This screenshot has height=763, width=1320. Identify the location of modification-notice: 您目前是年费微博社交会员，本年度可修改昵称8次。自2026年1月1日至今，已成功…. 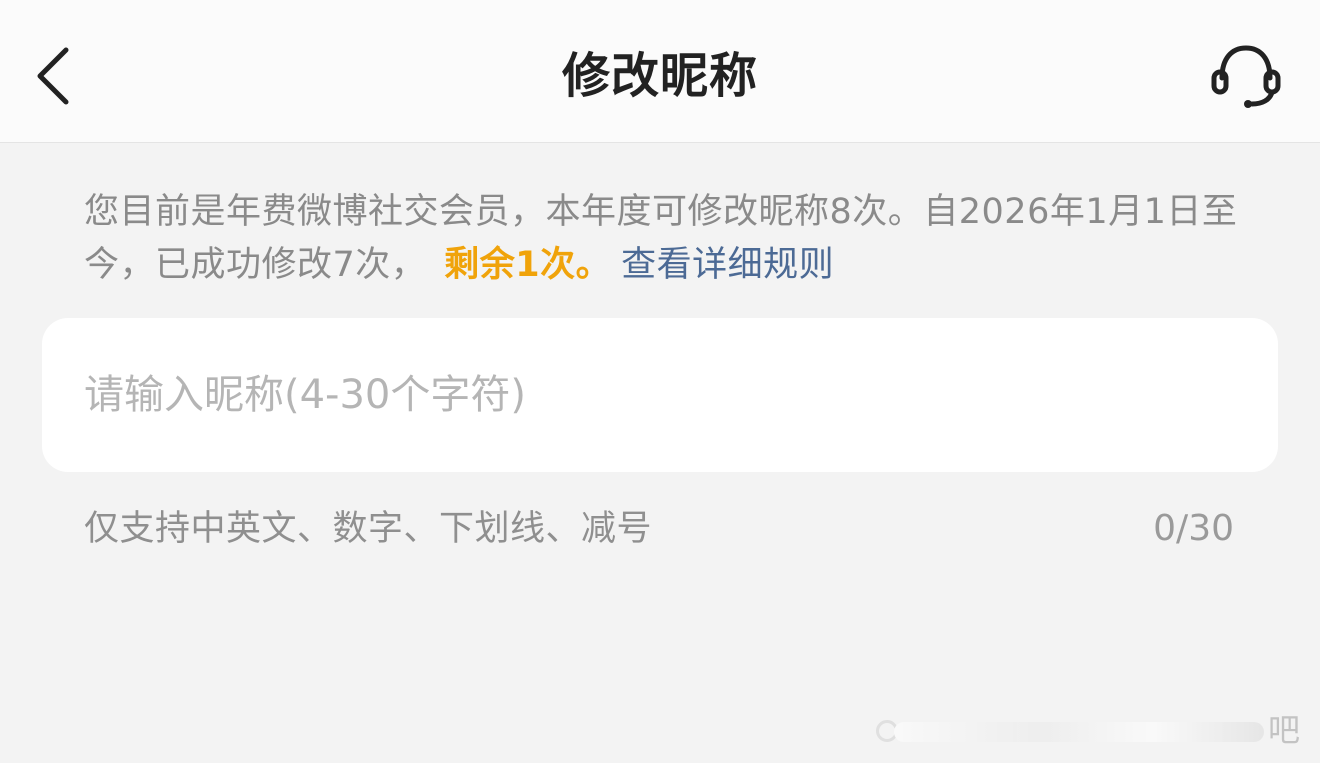
(664, 239).